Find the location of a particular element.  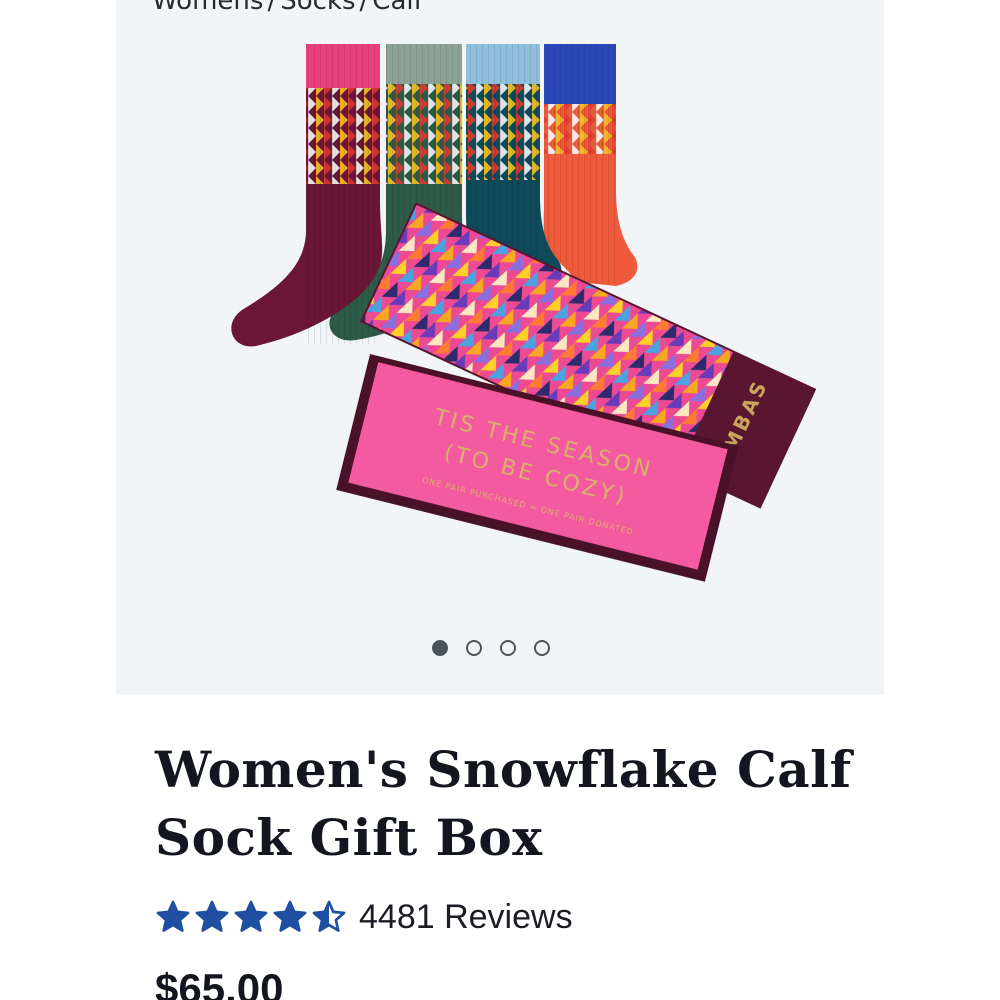

product-price: $65.00 is located at coordinates (219, 982).